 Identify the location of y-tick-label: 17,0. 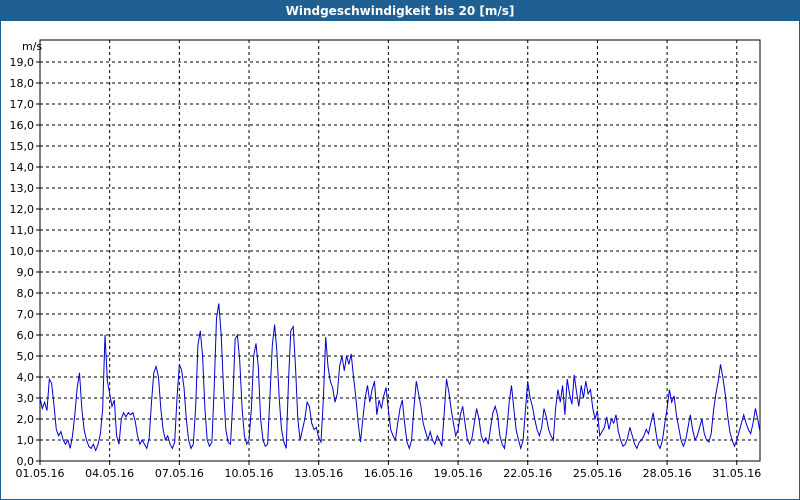
(22, 104).